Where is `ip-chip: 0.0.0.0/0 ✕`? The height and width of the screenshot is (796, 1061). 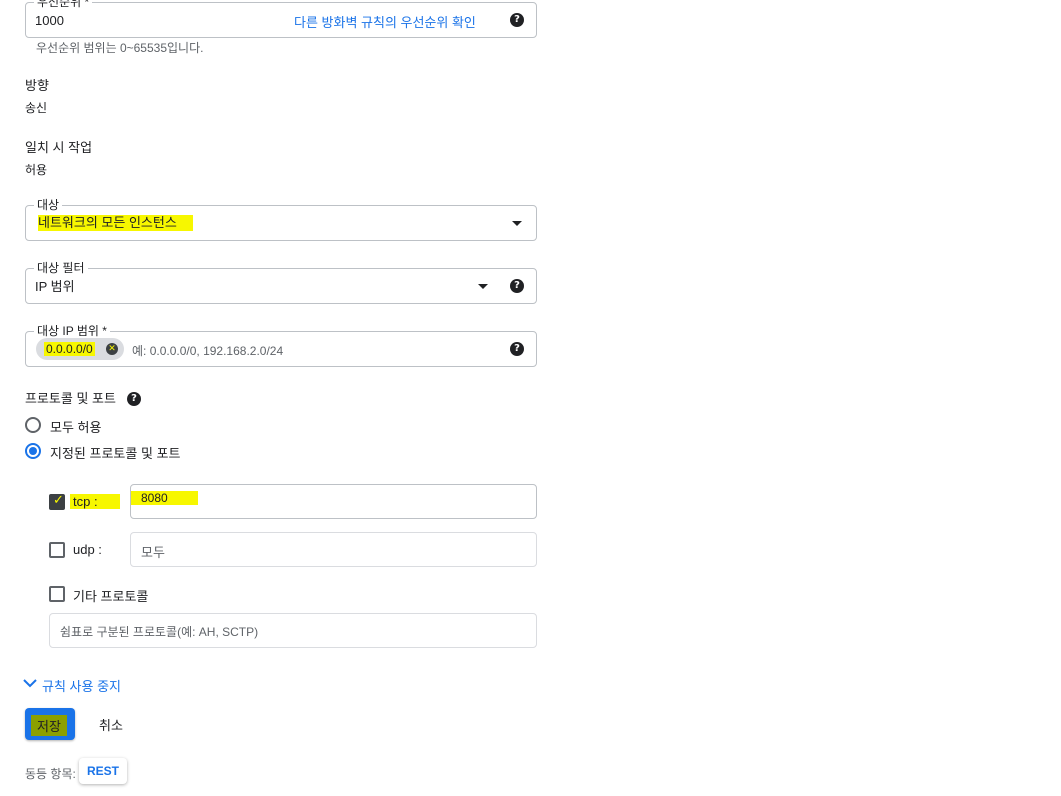
ip-chip: 0.0.0.0/0 ✕ is located at coordinates (80, 349).